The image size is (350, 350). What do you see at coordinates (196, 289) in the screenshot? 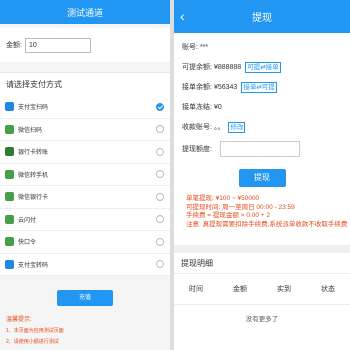
I see `column-header-time: 时间` at bounding box center [196, 289].